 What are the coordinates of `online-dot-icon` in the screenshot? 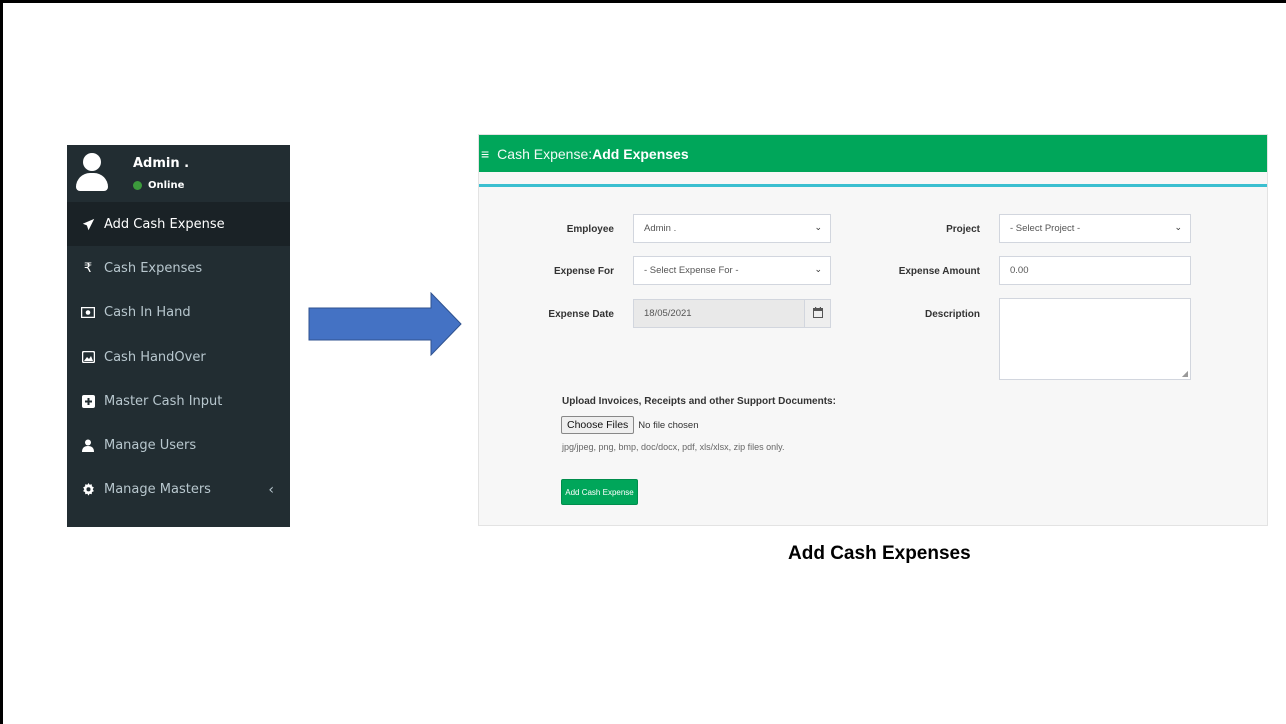 It's located at (137, 185).